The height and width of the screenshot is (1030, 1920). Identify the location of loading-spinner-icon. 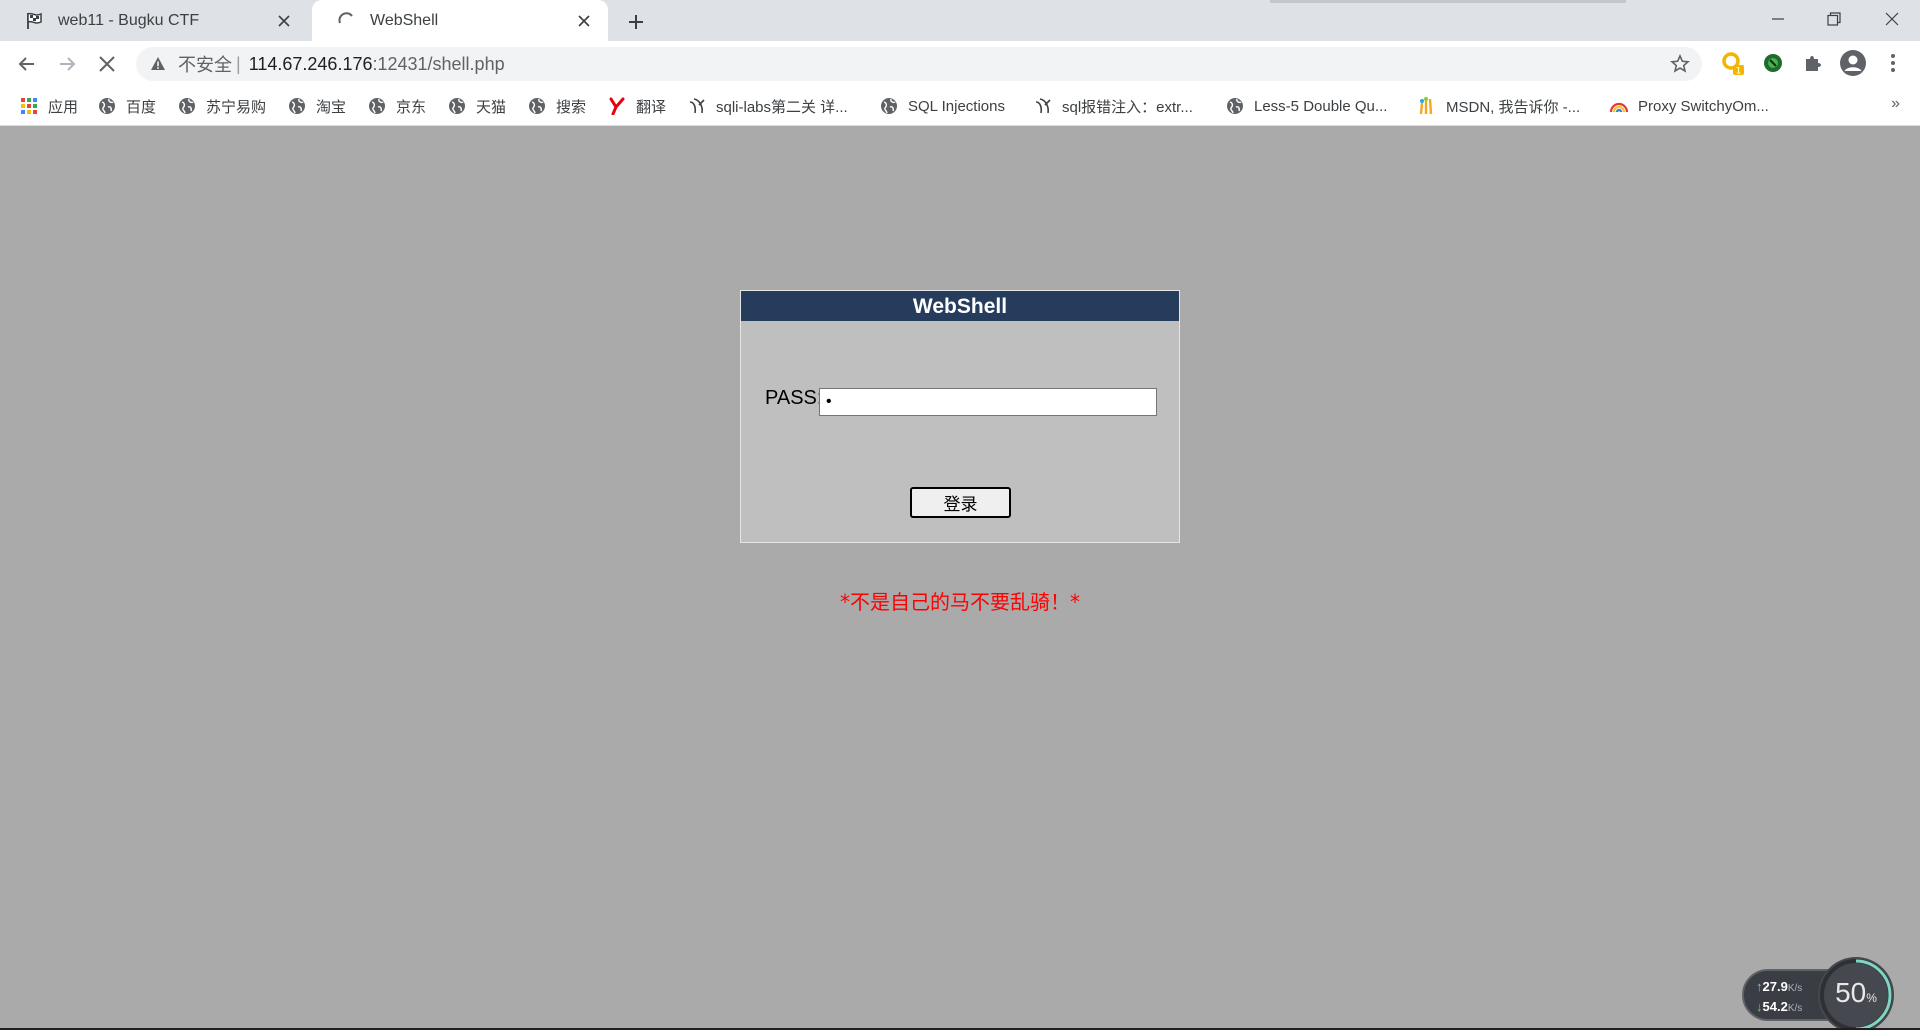
(347, 21).